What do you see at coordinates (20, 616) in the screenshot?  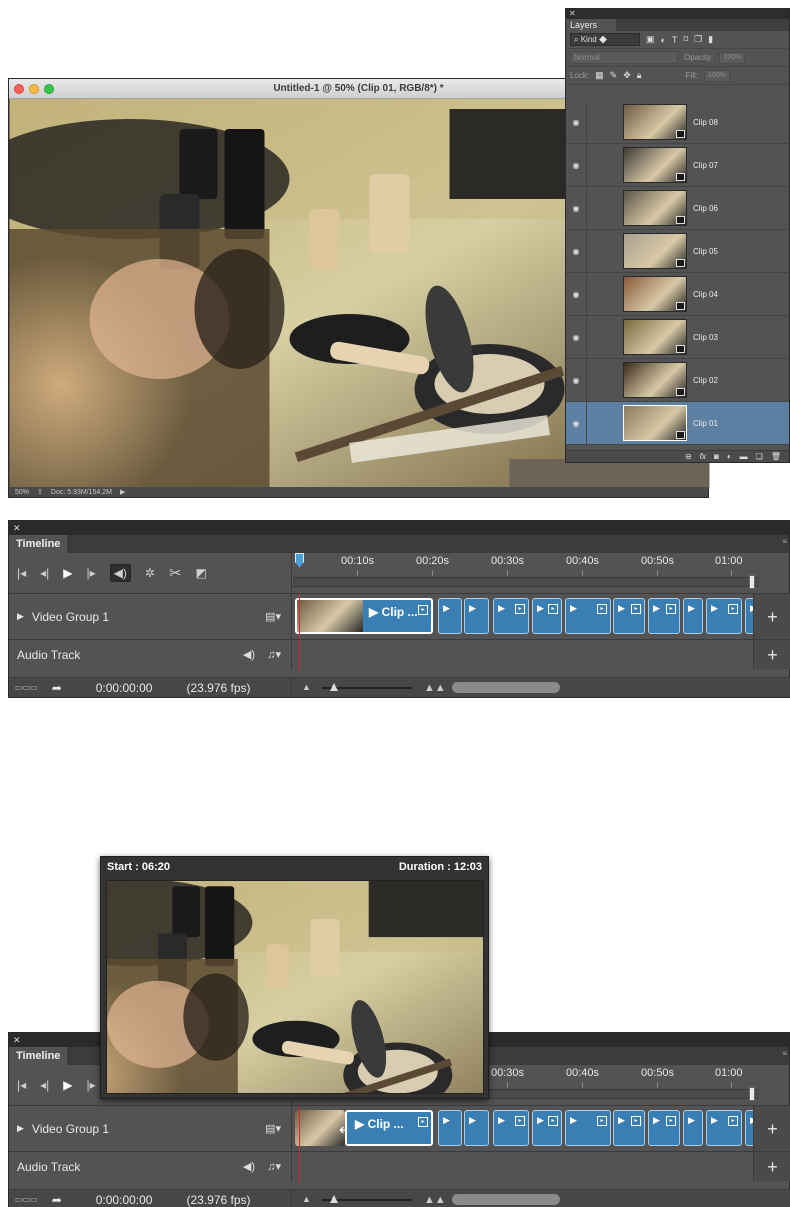 I see `expand-track-icon: ▶` at bounding box center [20, 616].